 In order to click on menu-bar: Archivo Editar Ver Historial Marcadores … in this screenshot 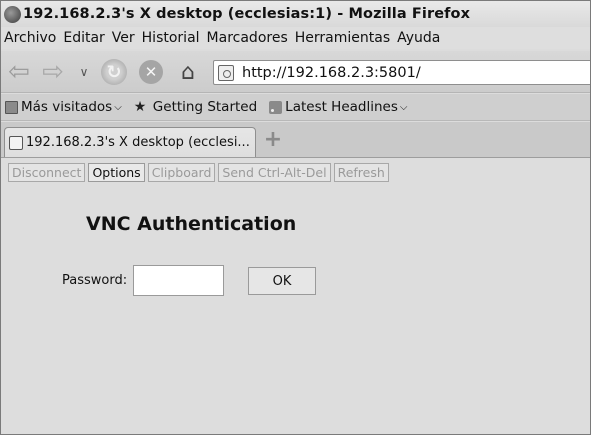, I will do `click(295, 38)`.